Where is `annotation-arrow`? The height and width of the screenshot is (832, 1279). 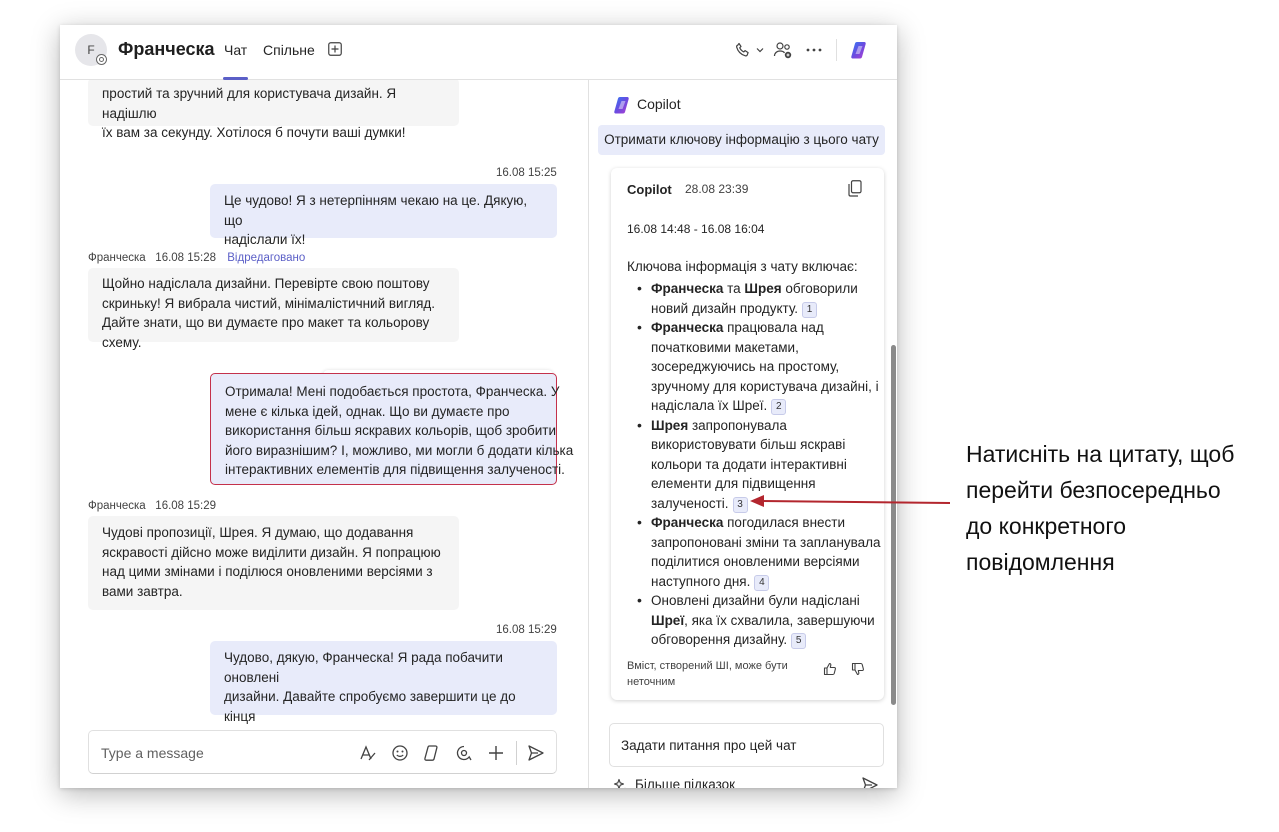 annotation-arrow is located at coordinates (850, 501).